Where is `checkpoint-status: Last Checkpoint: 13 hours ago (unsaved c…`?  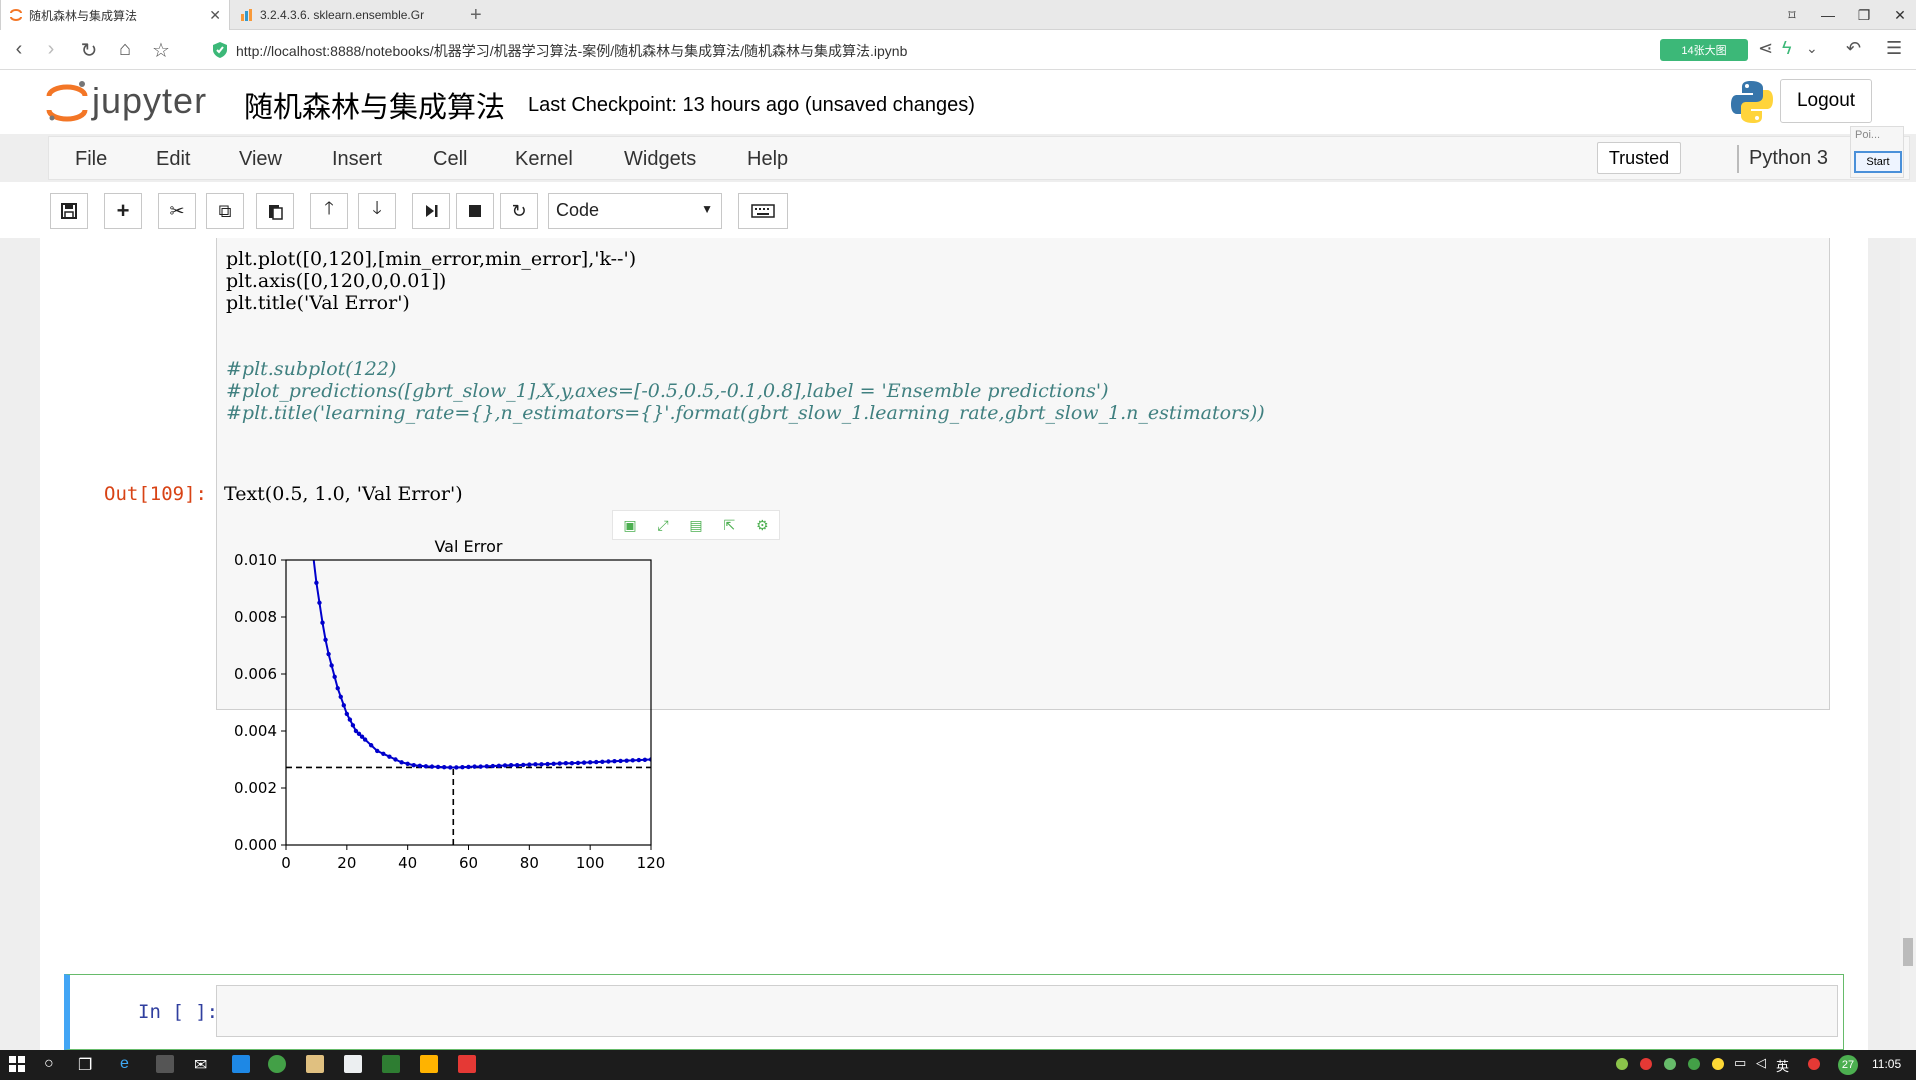 checkpoint-status: Last Checkpoint: 13 hours ago (unsaved c… is located at coordinates (751, 105).